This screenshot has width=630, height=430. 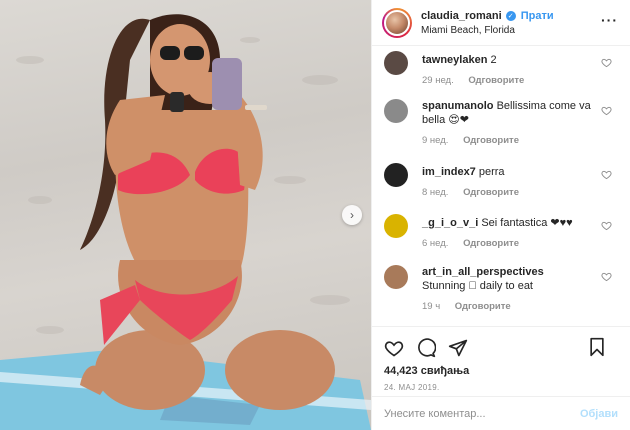 I want to click on post-date: 24. МАЈ 2019., so click(x=501, y=387).